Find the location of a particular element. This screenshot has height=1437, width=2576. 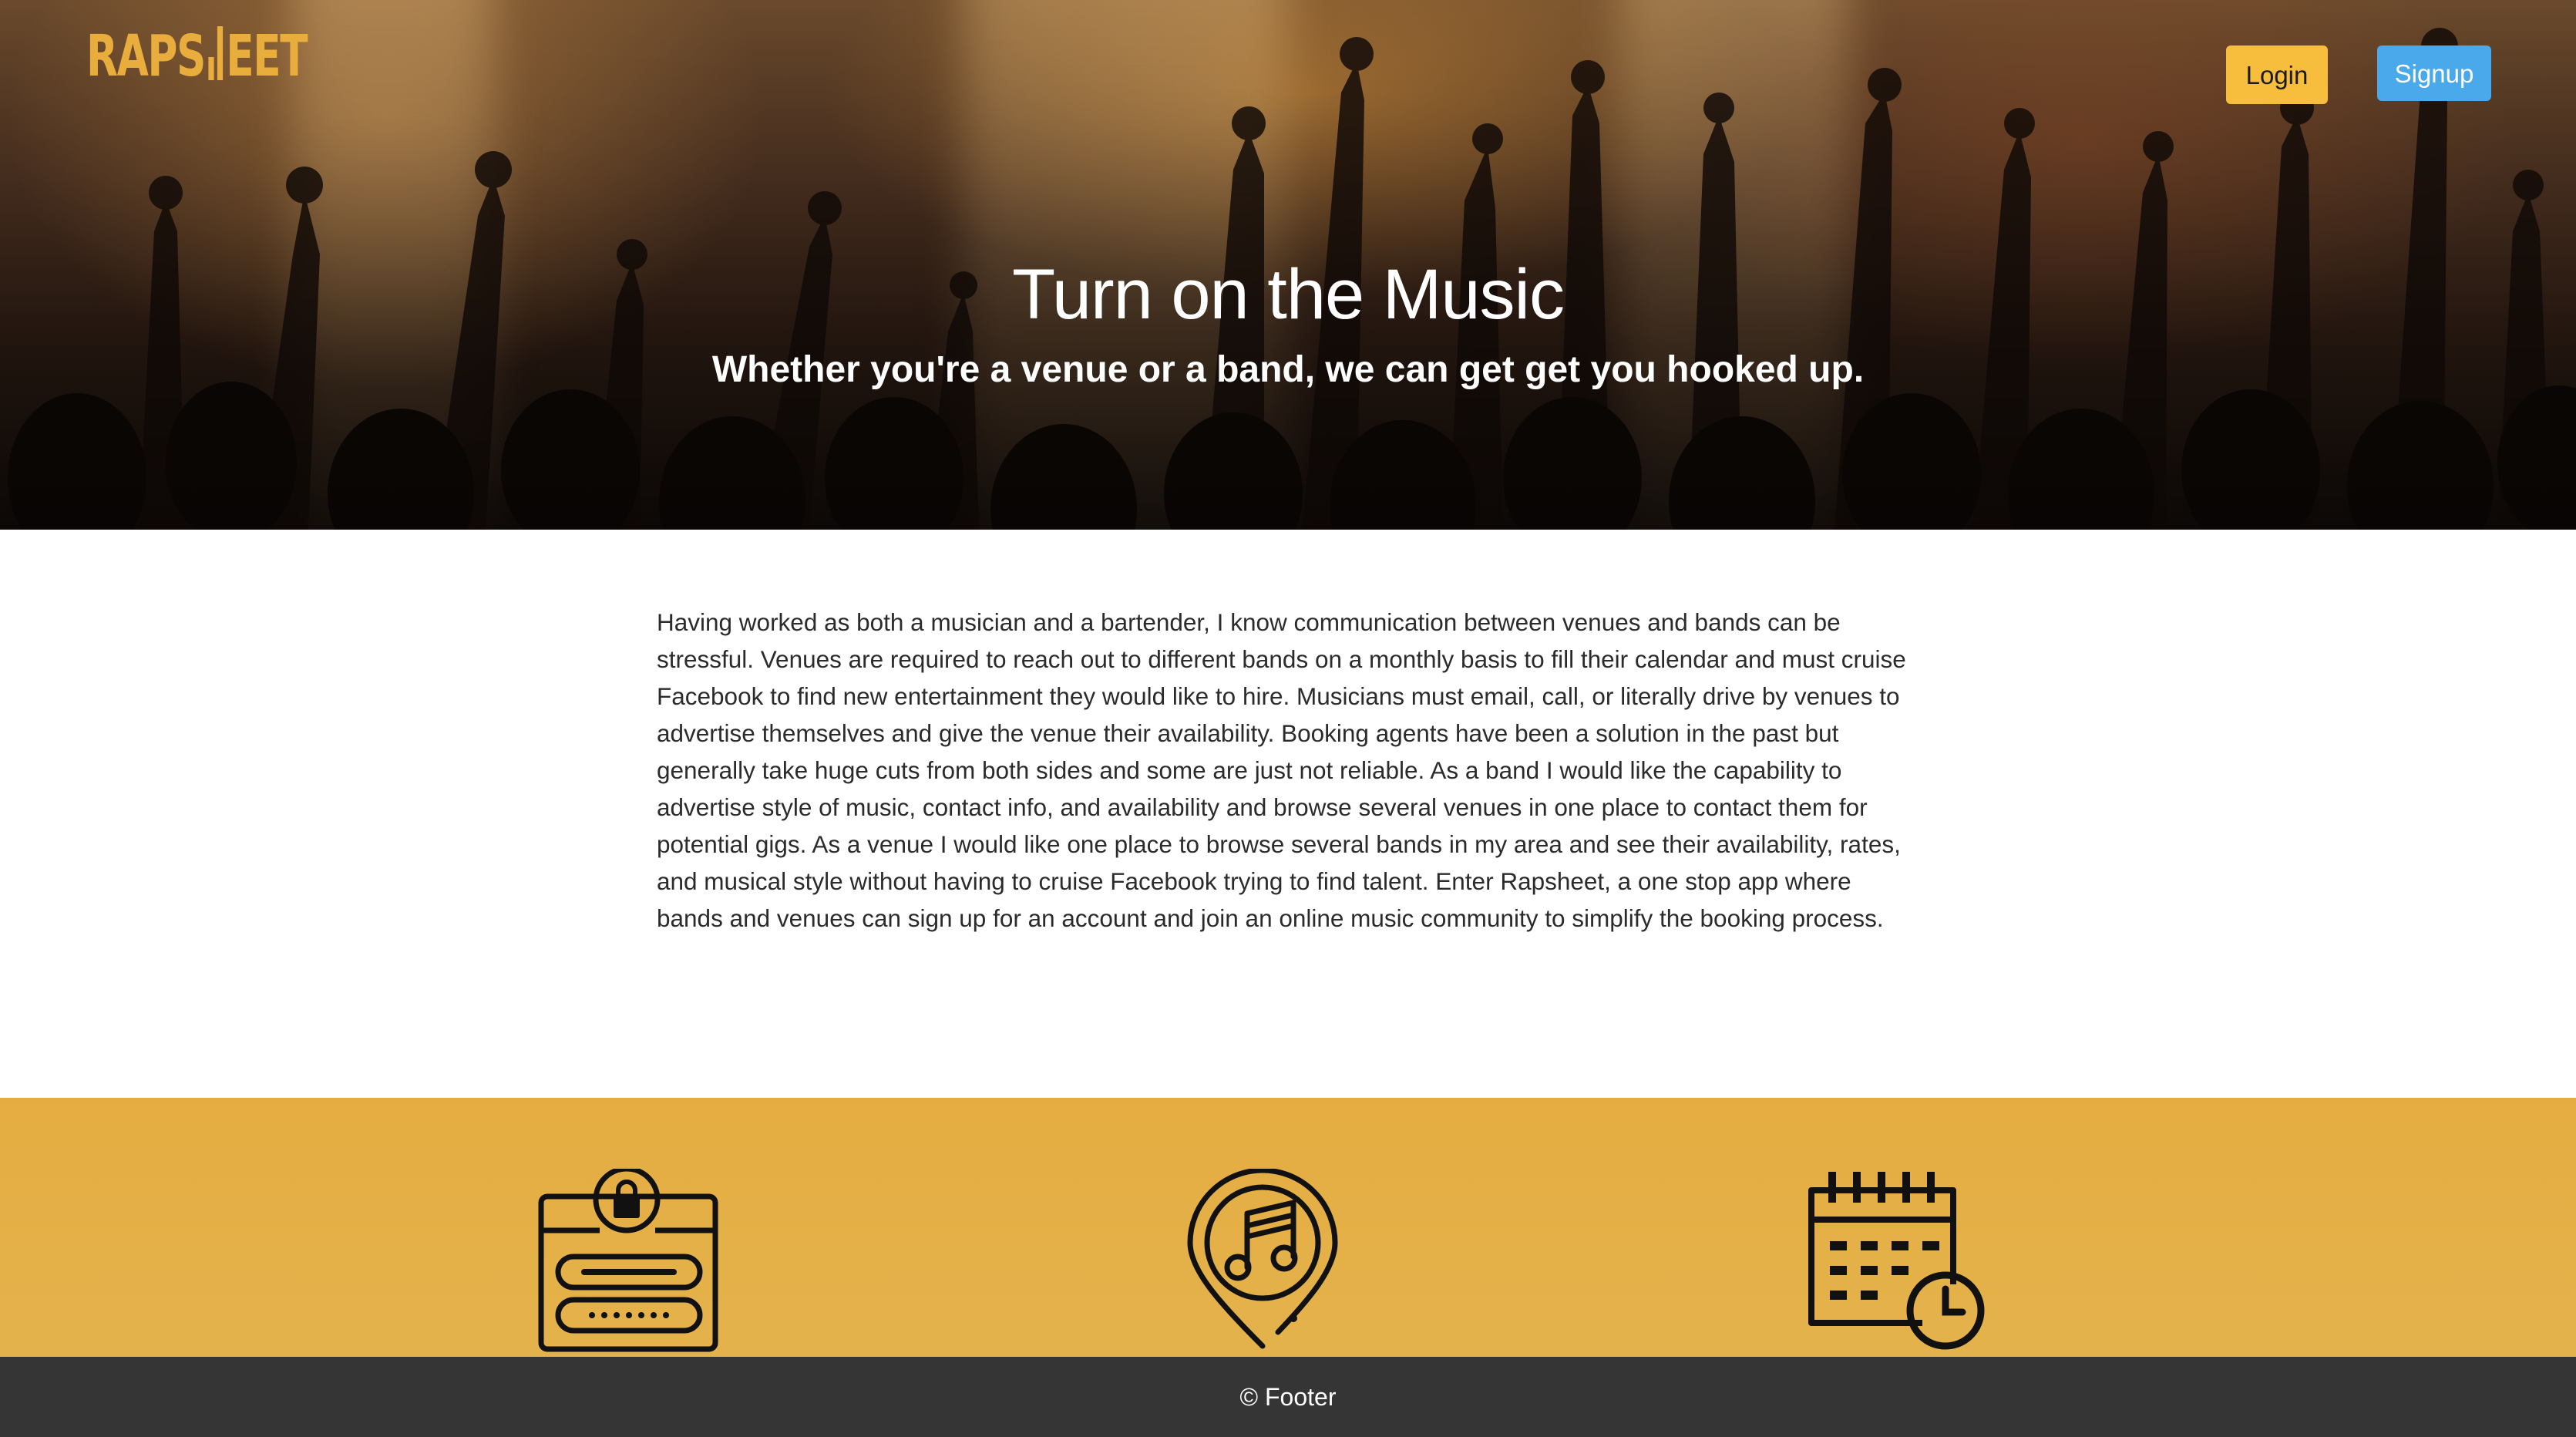

footer-text: © Footer is located at coordinates (1288, 1396).